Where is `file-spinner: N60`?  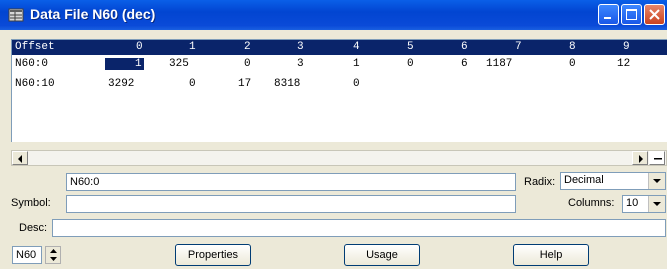
file-spinner: N60 is located at coordinates (37, 255).